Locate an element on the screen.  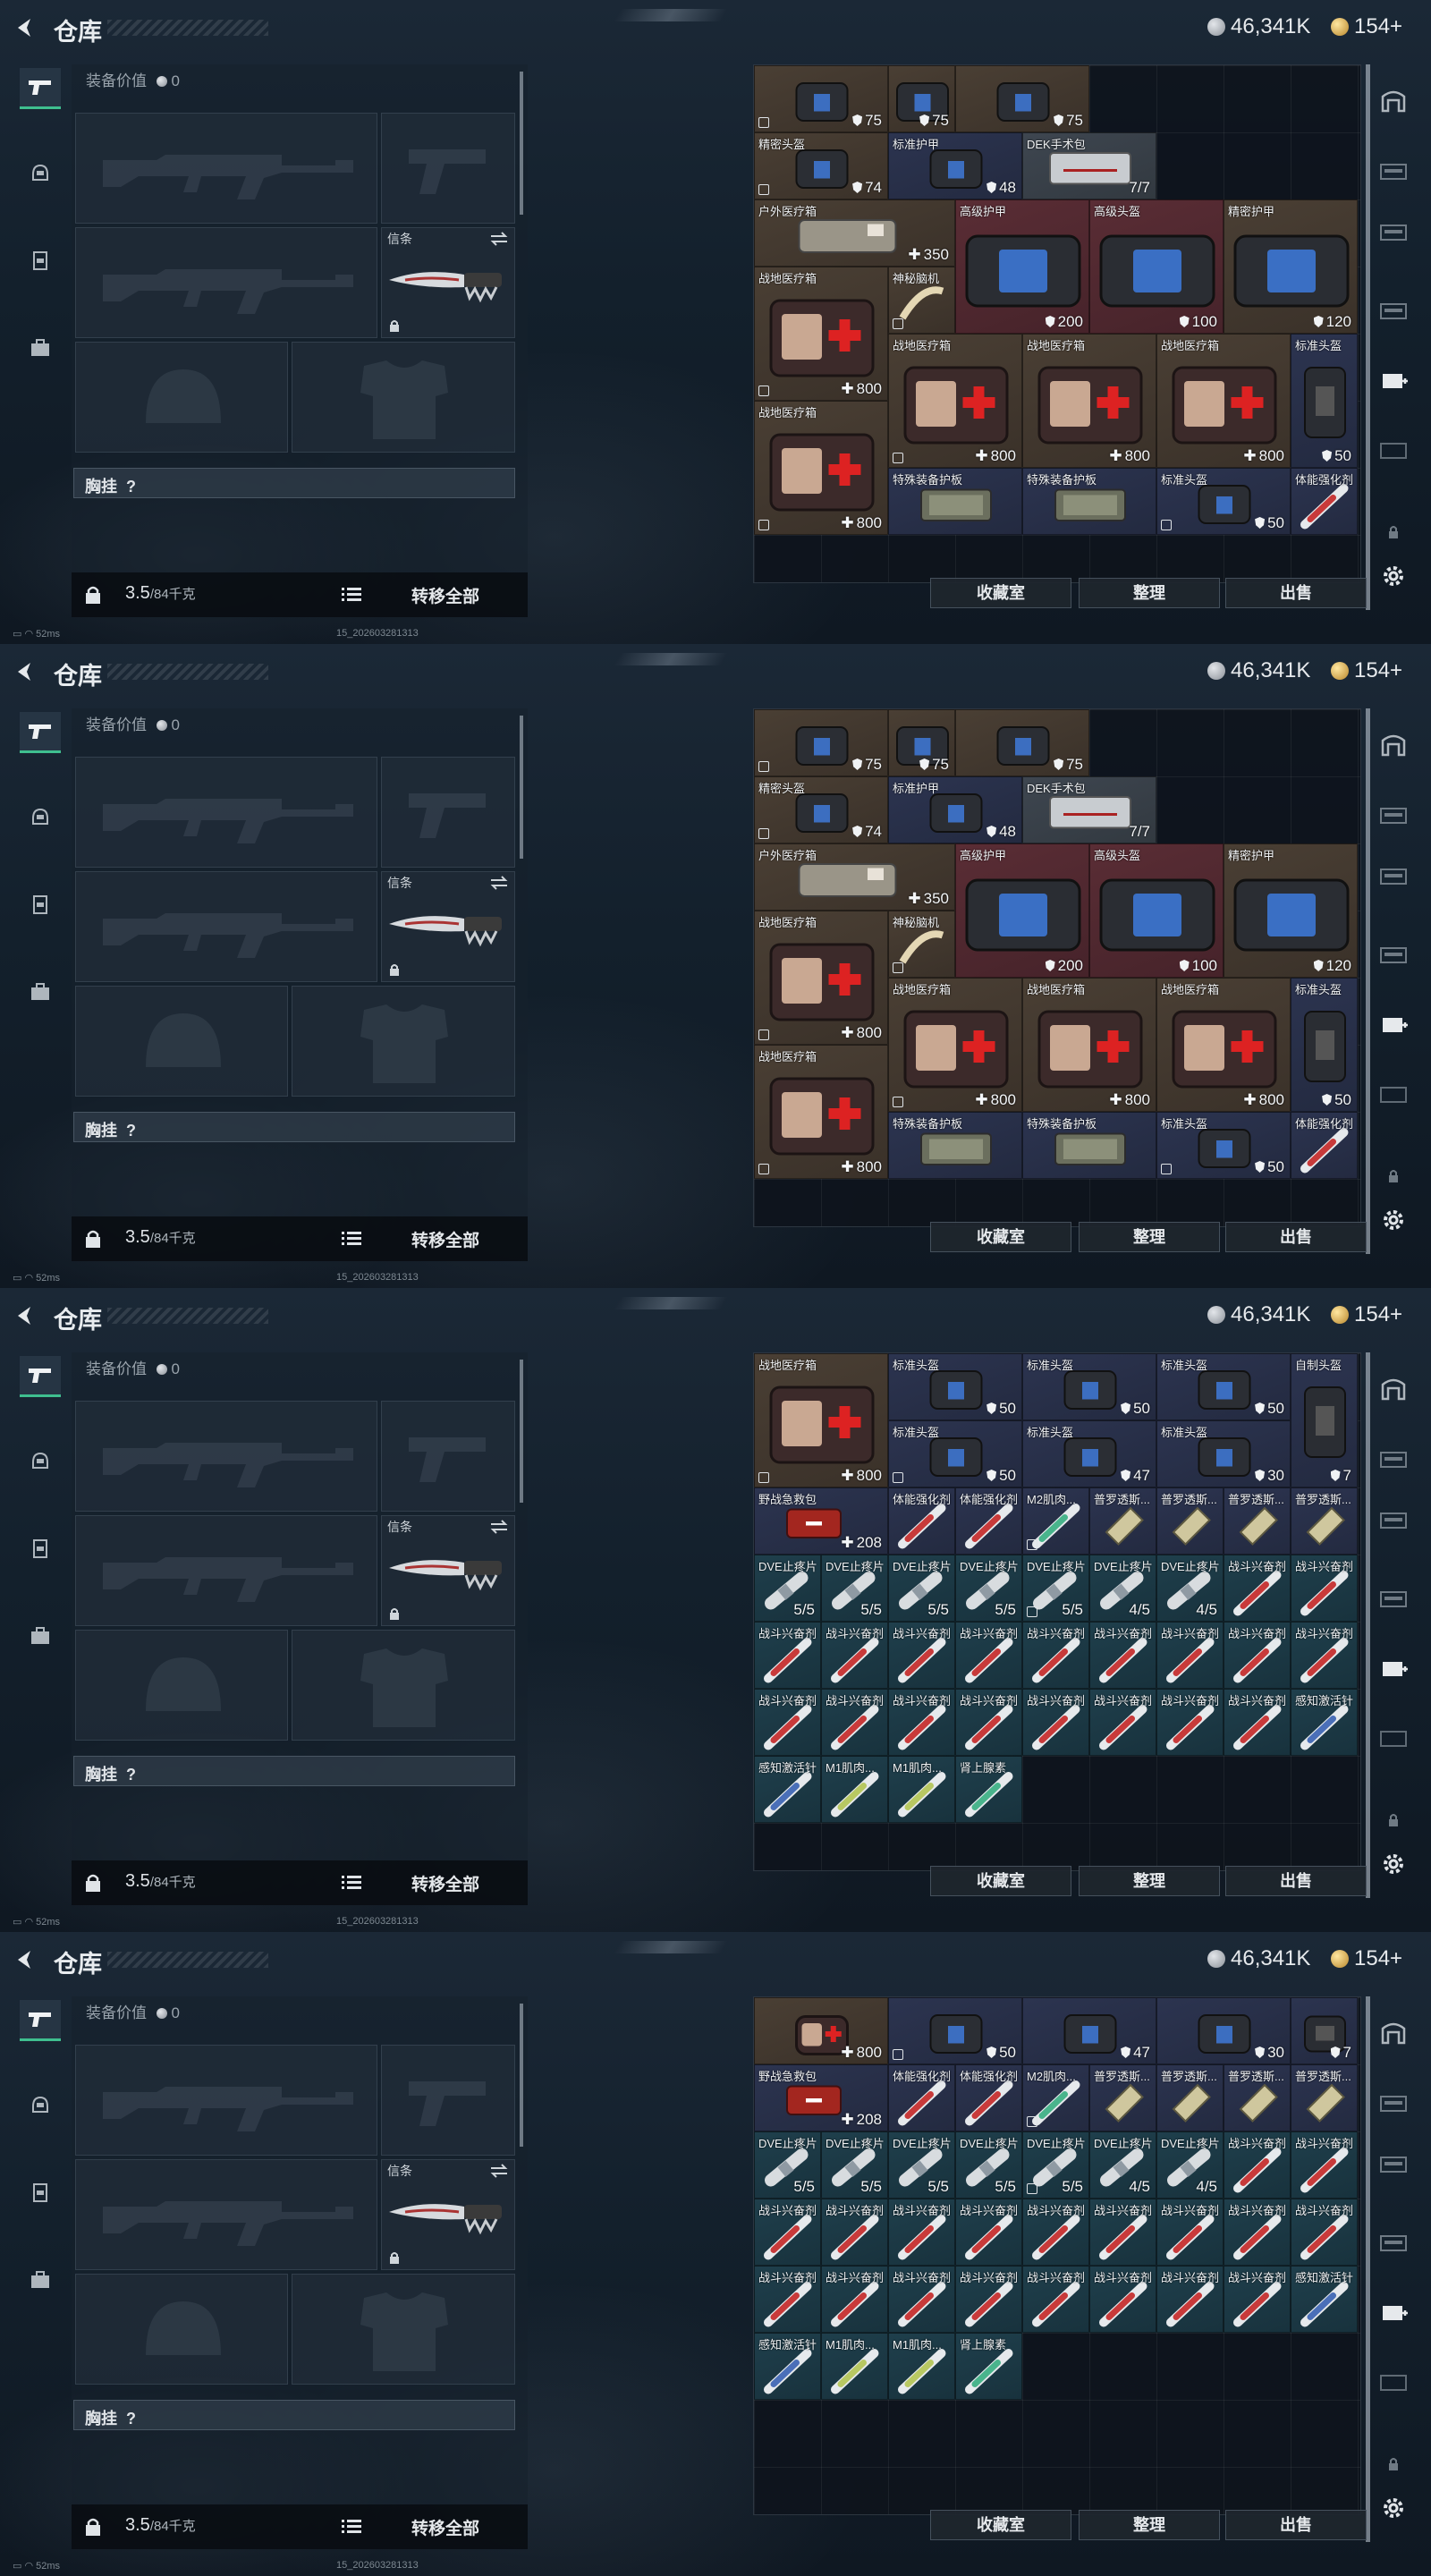
stash-item: 47 is located at coordinates (1089, 2030).